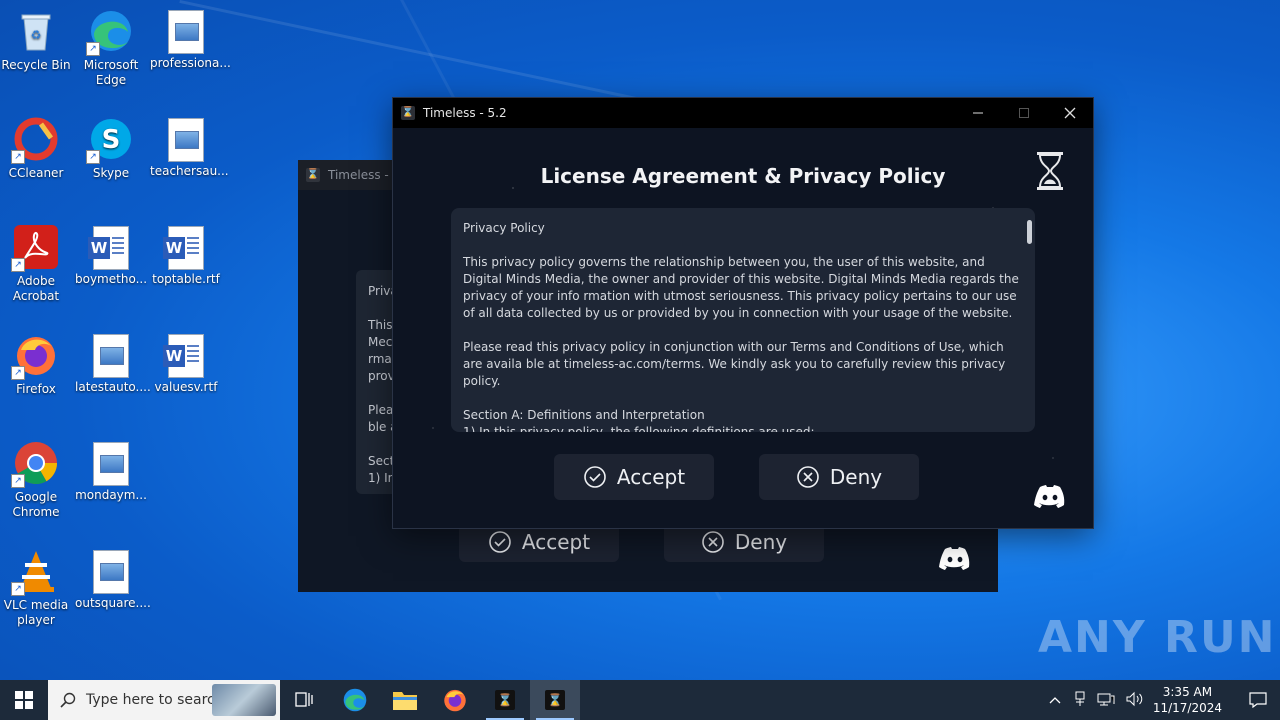 This screenshot has width=1280, height=720. Describe the element at coordinates (1187, 708) in the screenshot. I see `clock-date: 11/17/2024` at that location.